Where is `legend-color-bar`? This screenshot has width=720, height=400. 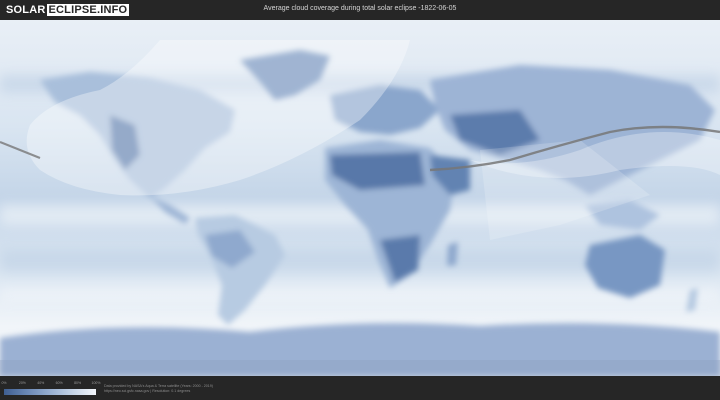 legend-color-bar is located at coordinates (50, 392).